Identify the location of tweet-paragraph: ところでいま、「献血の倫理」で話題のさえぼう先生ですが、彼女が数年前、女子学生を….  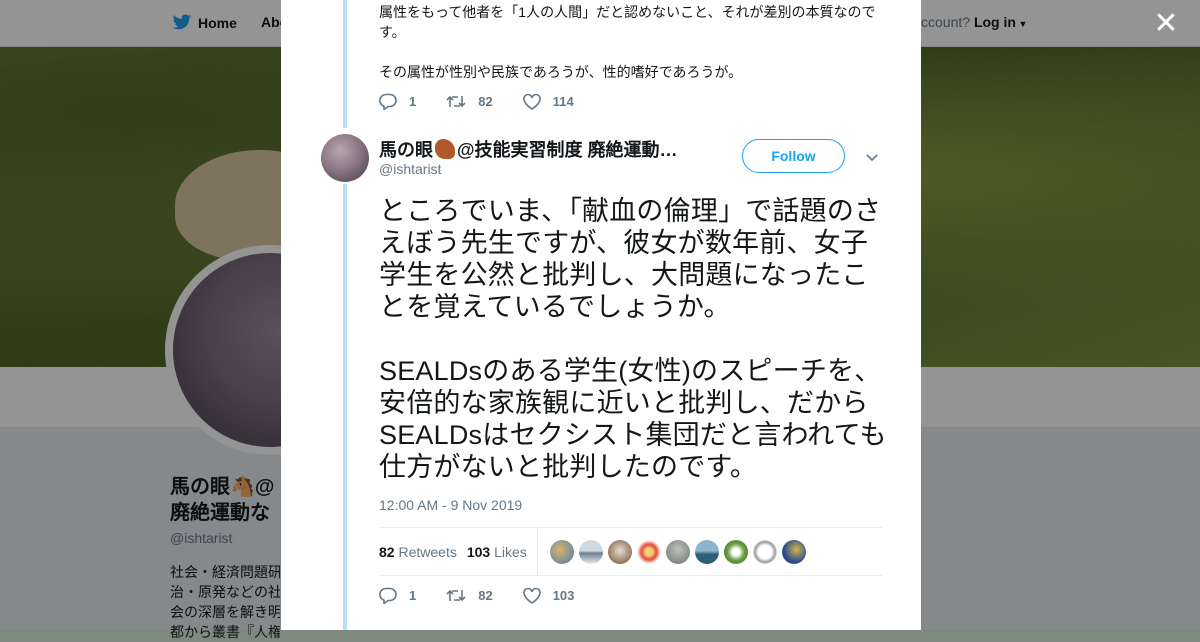
(630, 259).